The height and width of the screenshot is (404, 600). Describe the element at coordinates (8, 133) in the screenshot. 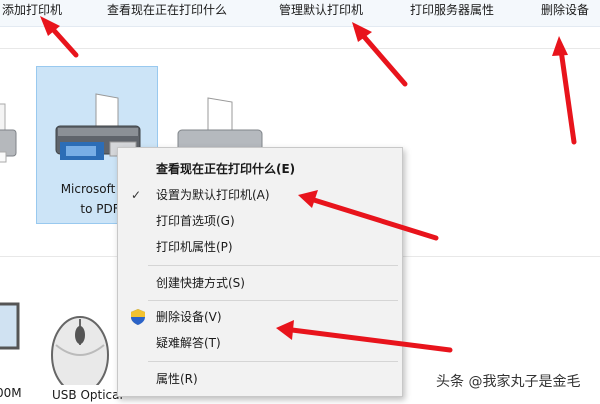

I see `printer-icon` at that location.